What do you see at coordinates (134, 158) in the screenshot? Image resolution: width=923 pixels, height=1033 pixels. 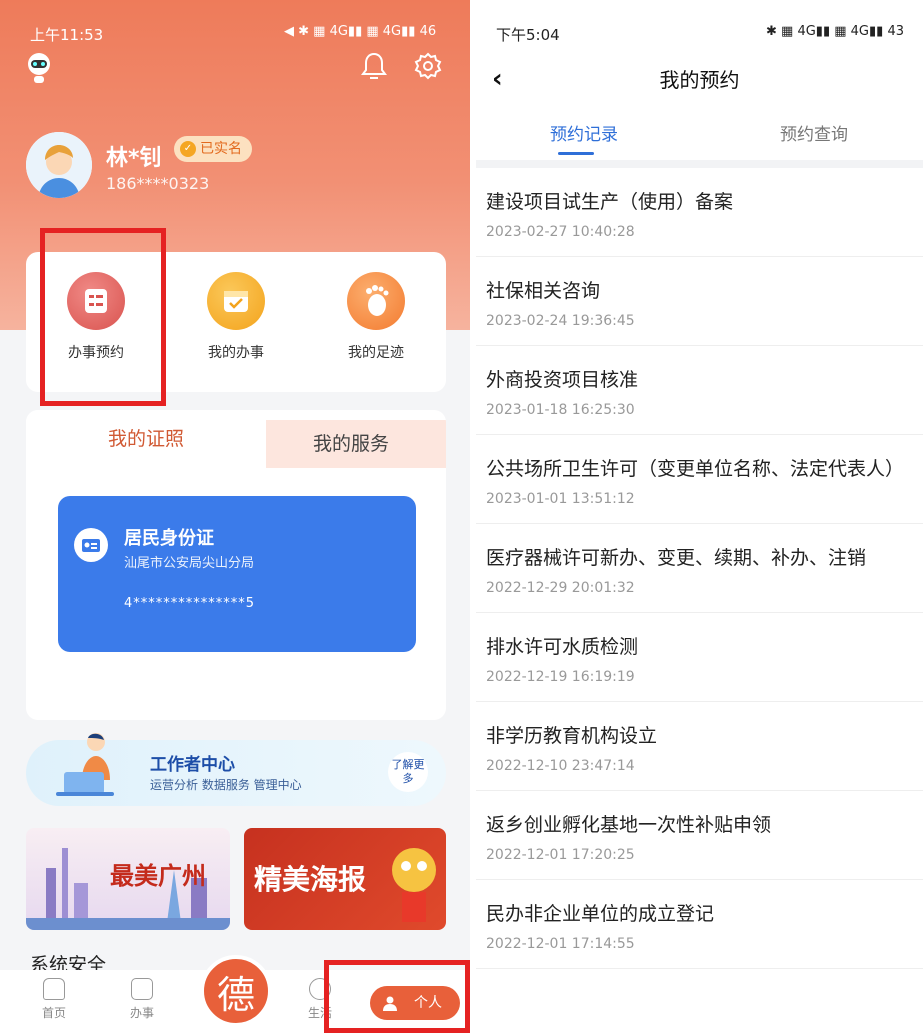 I see `user-name: 林*钊` at bounding box center [134, 158].